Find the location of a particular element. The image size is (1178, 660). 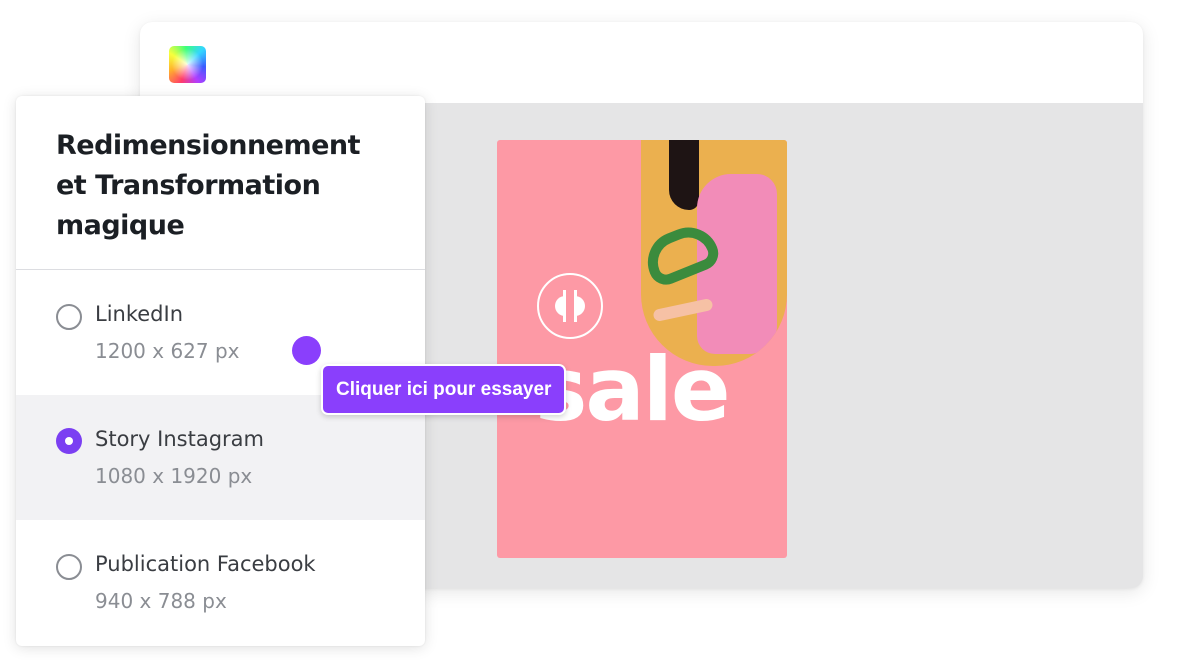

radio-story-instagram is located at coordinates (69, 441).